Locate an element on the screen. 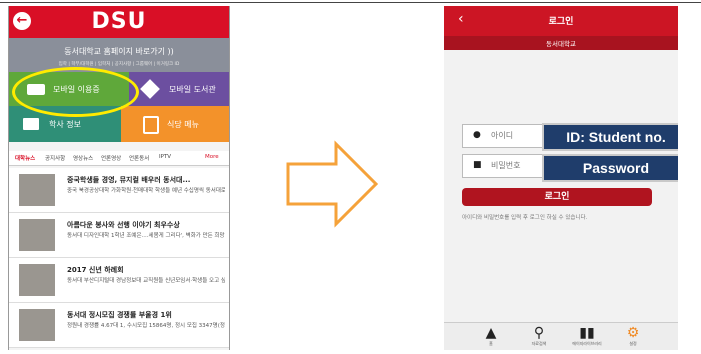  nav-search-label: 자료검색 is located at coordinates (539, 343).